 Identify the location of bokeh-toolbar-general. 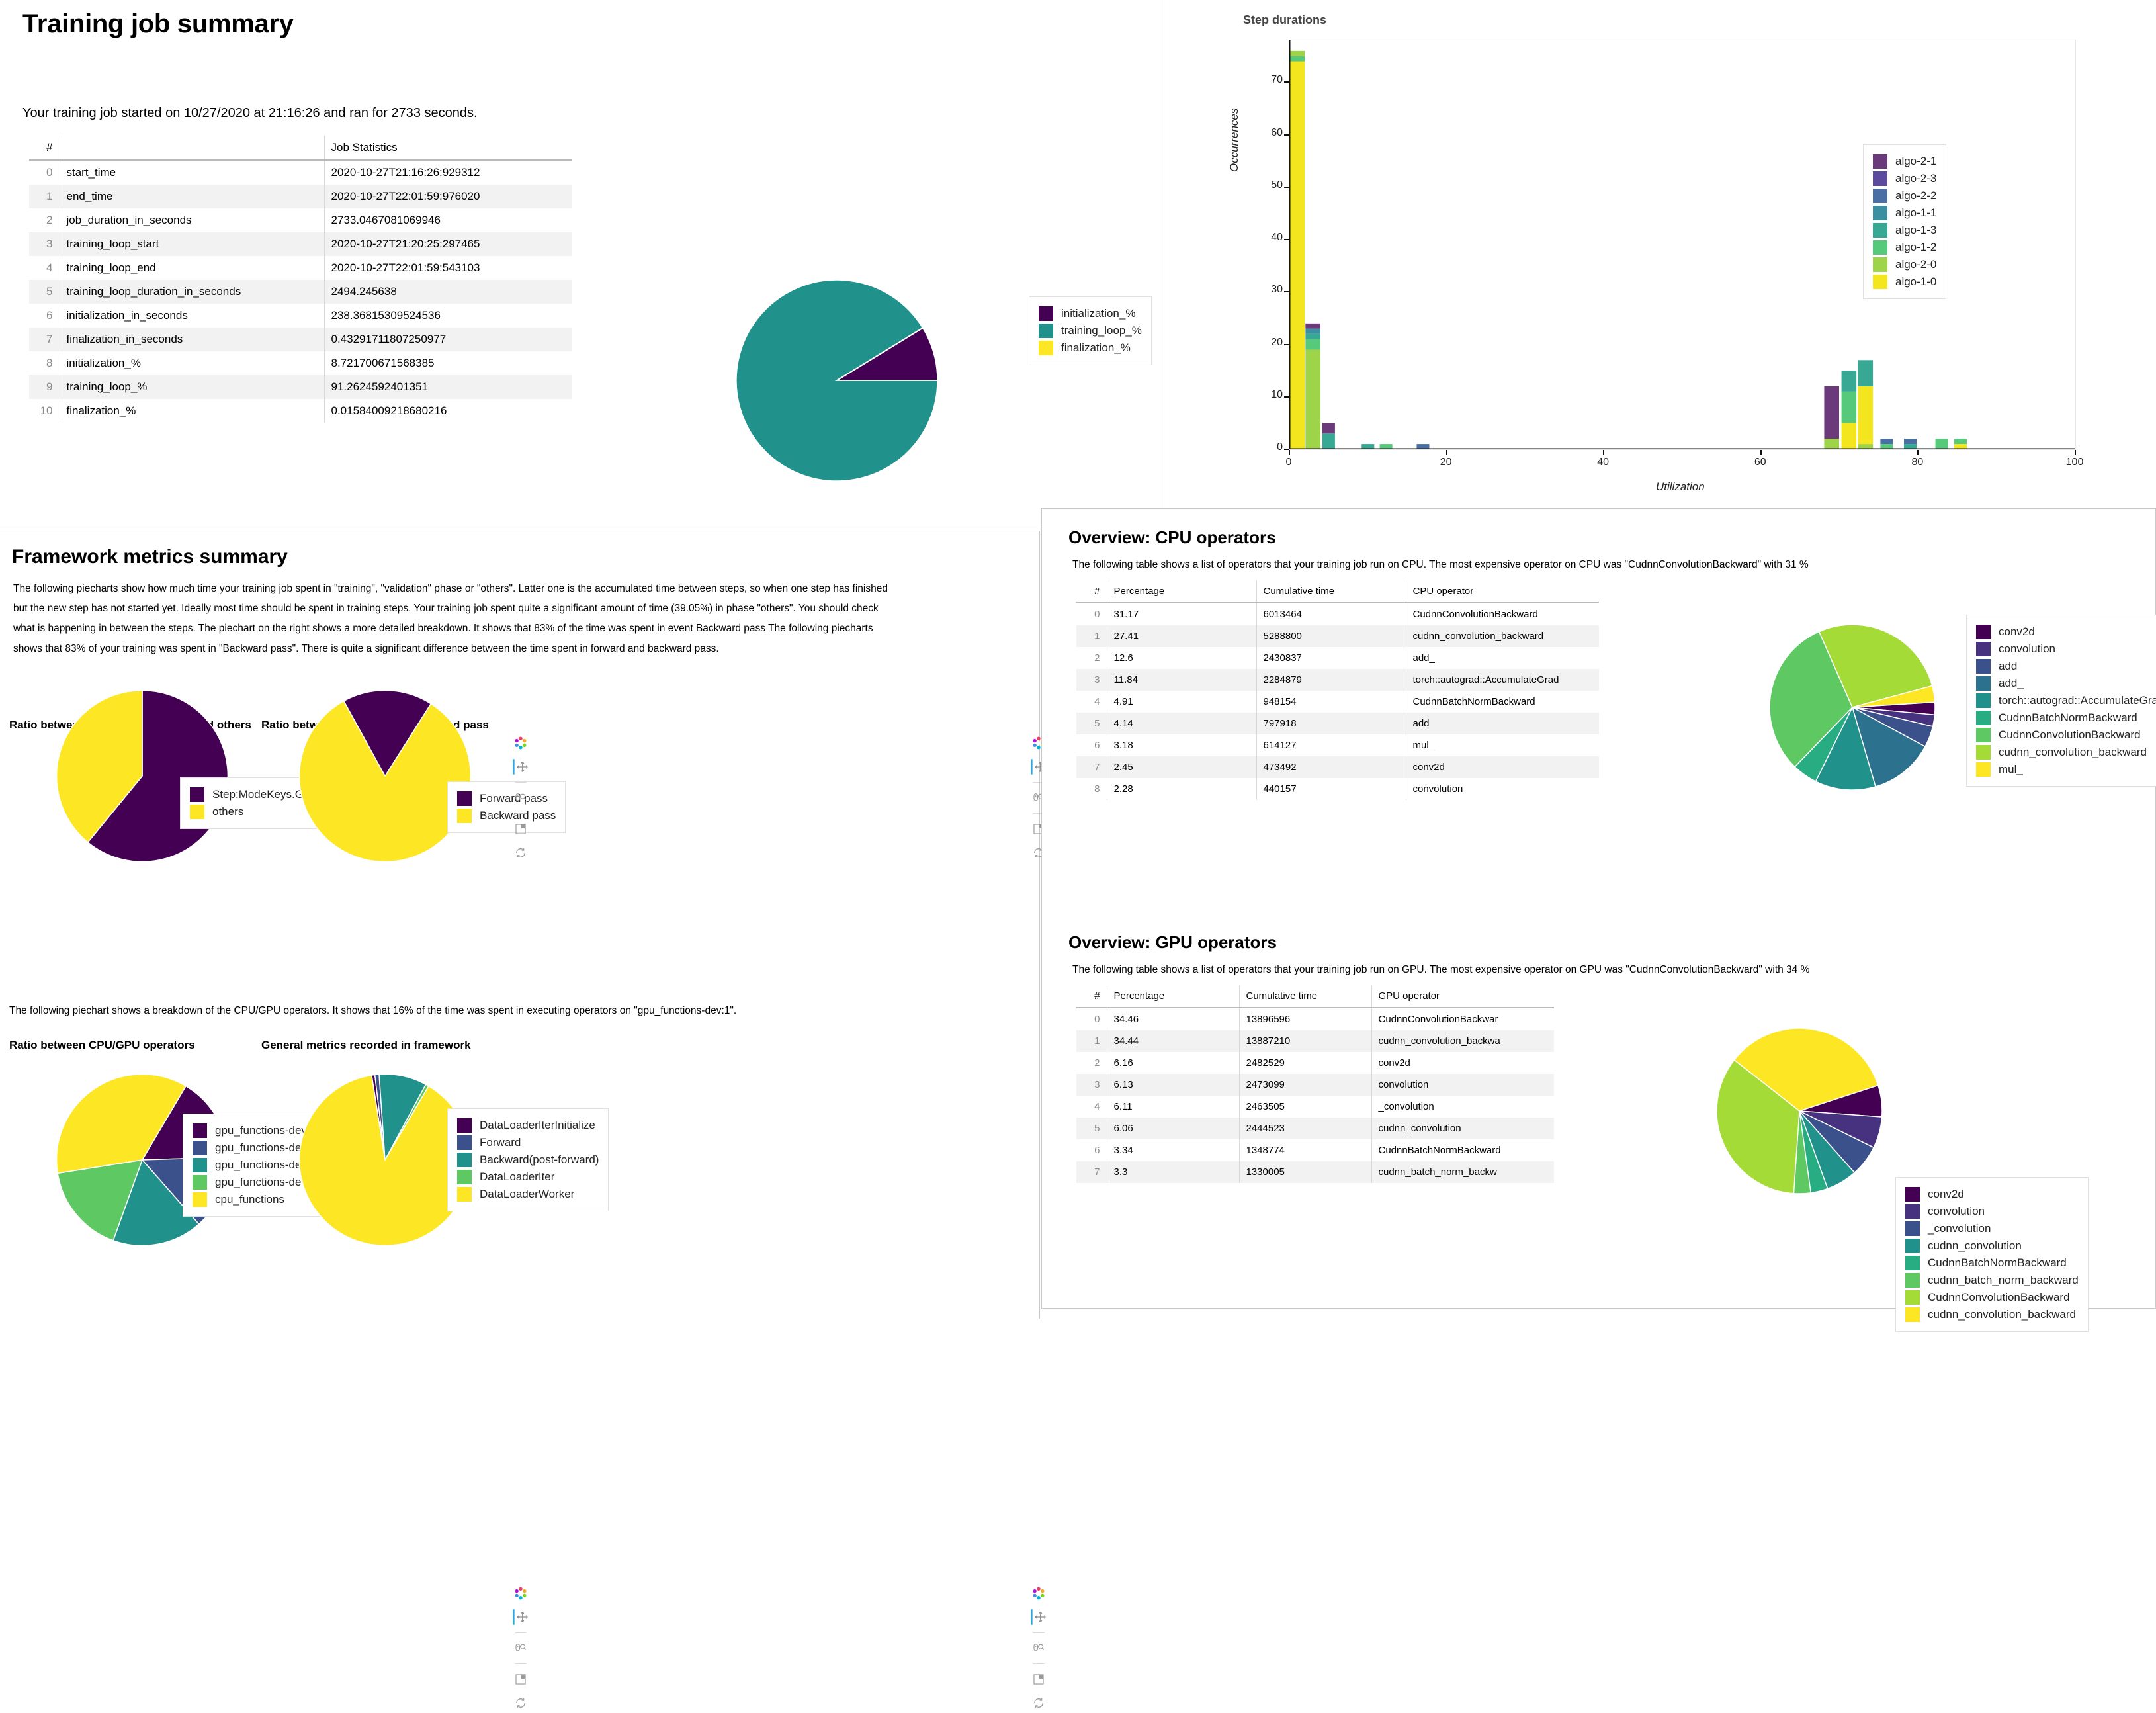
(1039, 1648).